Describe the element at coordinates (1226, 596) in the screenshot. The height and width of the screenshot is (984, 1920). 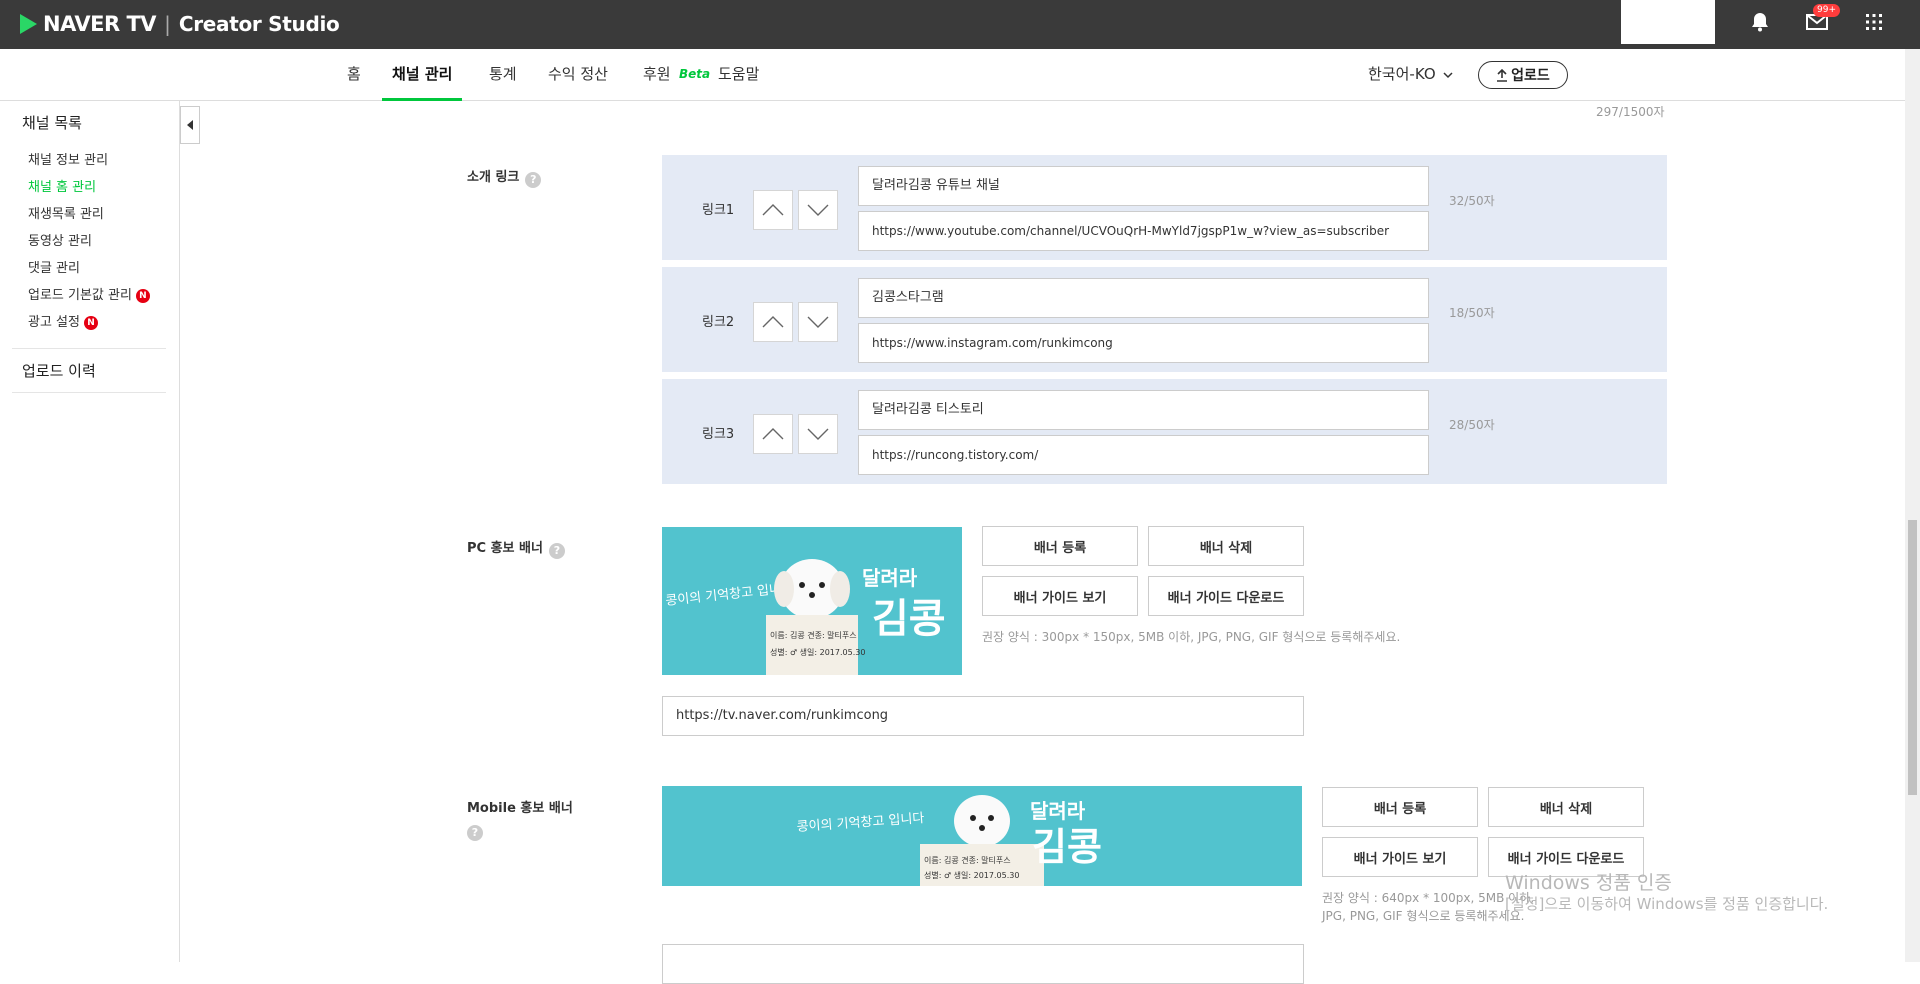
I see `pc-banner-guide-download-button: 배너 가이드 다운로드` at that location.